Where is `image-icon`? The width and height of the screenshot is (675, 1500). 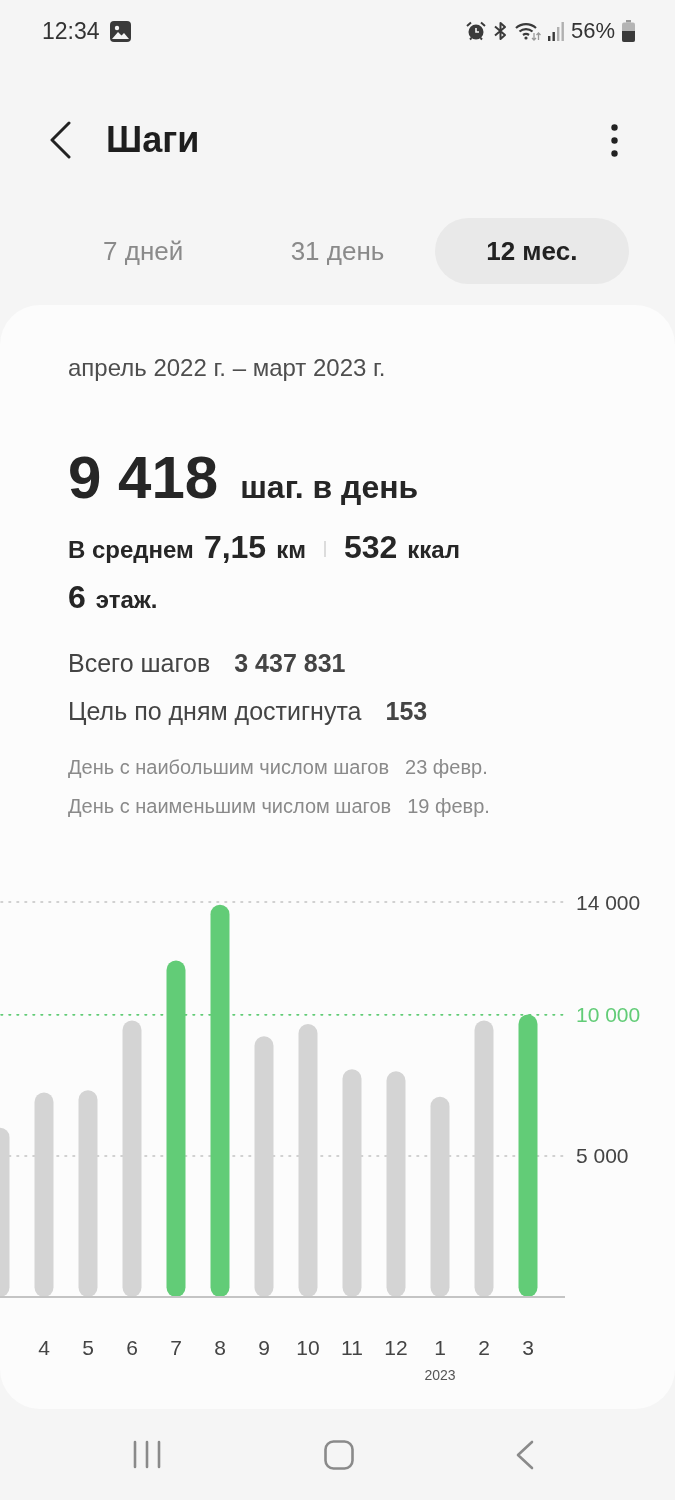
image-icon is located at coordinates (120, 31).